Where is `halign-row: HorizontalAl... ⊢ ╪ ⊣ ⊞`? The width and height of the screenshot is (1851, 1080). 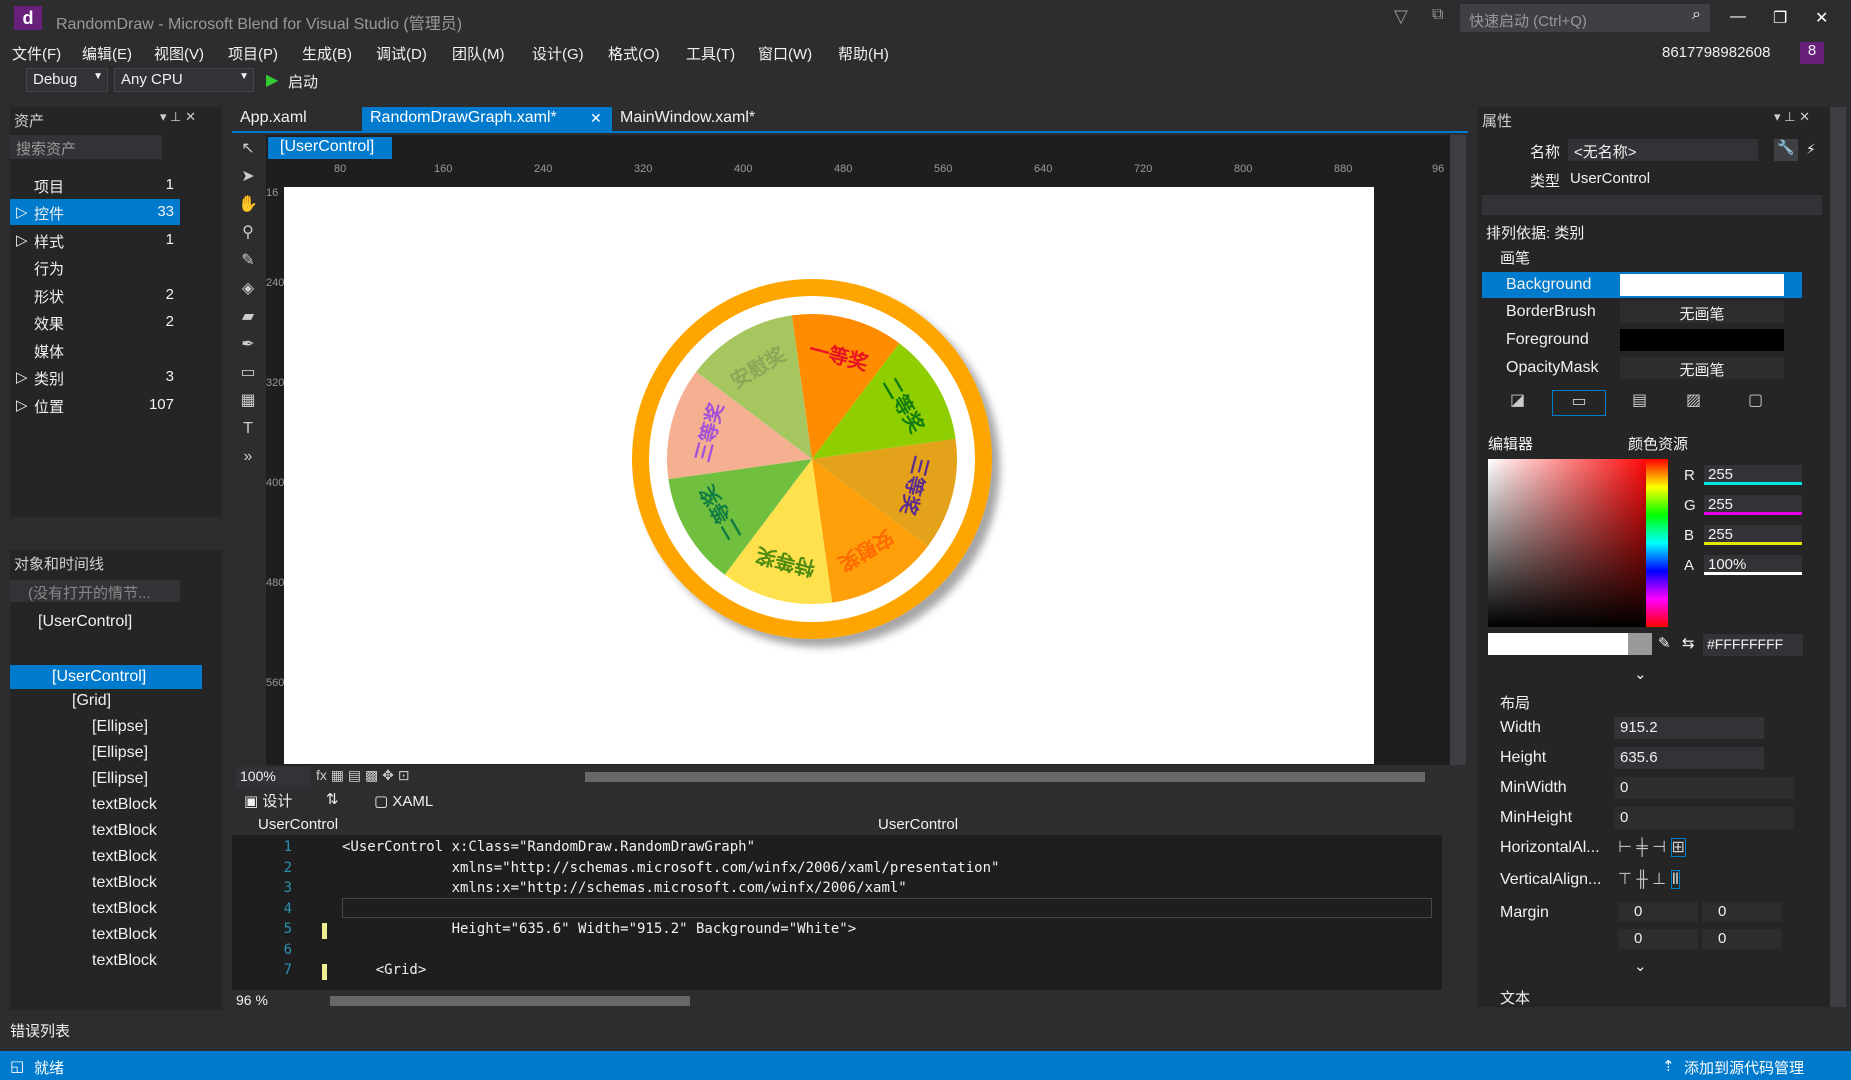
halign-row: HorizontalAl... ⊢ ╪ ⊣ ⊞ is located at coordinates (1654, 848).